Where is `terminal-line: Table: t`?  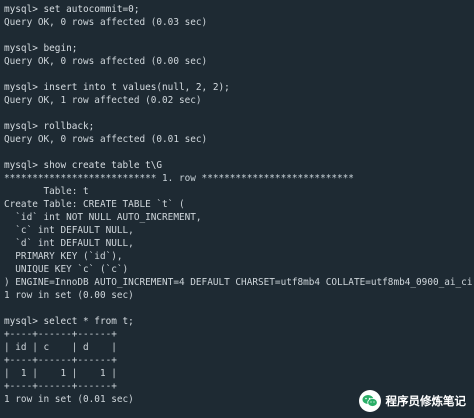 terminal-line: Table: t is located at coordinates (46, 191).